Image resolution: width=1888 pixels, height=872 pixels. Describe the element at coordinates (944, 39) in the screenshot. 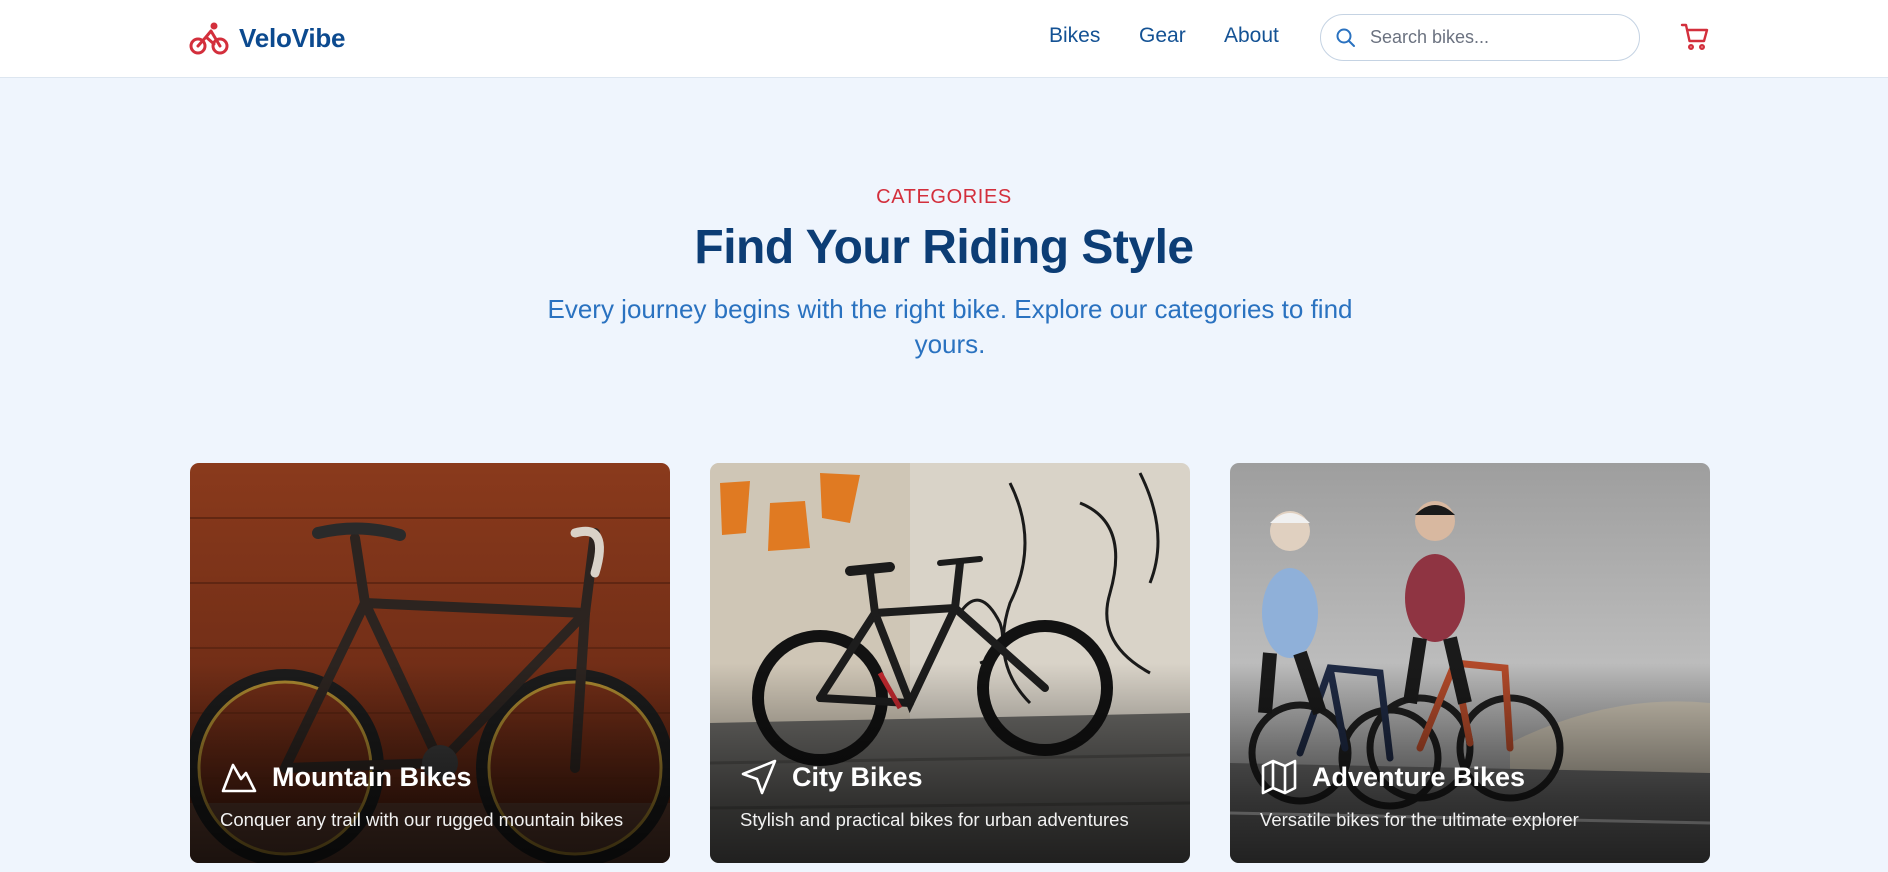

I see `site-header: VeloVibe Bikes Gear About` at that location.